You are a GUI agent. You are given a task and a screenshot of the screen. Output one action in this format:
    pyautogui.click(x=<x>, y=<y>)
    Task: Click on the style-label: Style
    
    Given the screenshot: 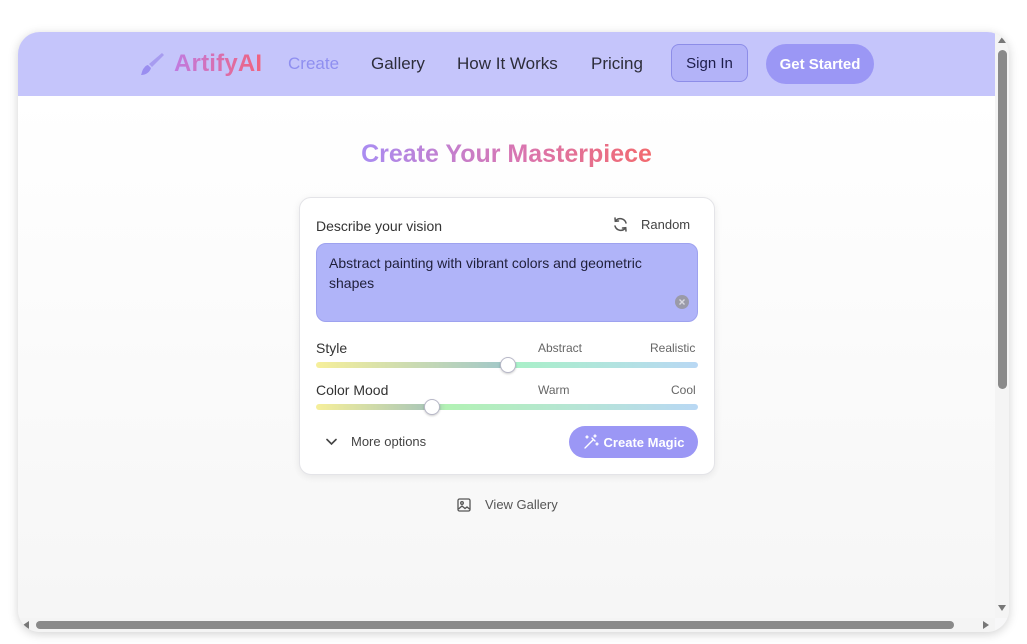 What is the action you would take?
    pyautogui.click(x=332, y=348)
    